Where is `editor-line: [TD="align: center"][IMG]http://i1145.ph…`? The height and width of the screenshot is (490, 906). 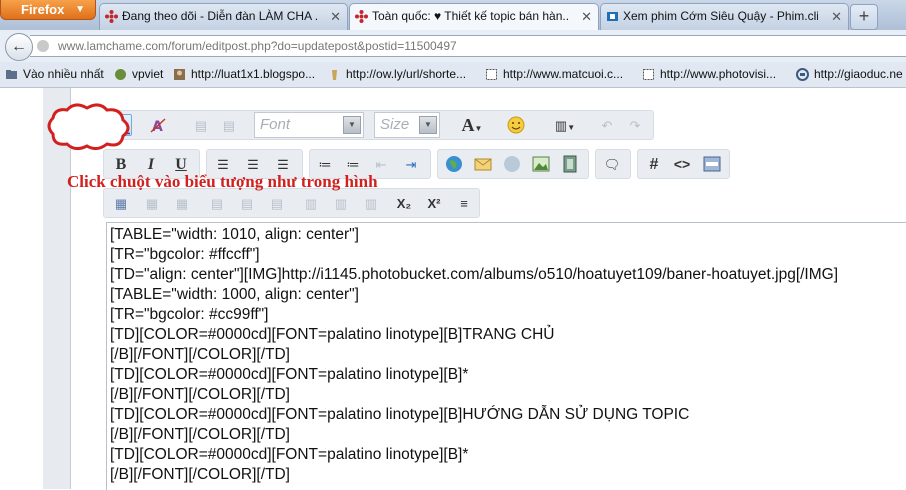
editor-line: [TD="align: center"][IMG]http://i1145.ph… is located at coordinates (474, 274).